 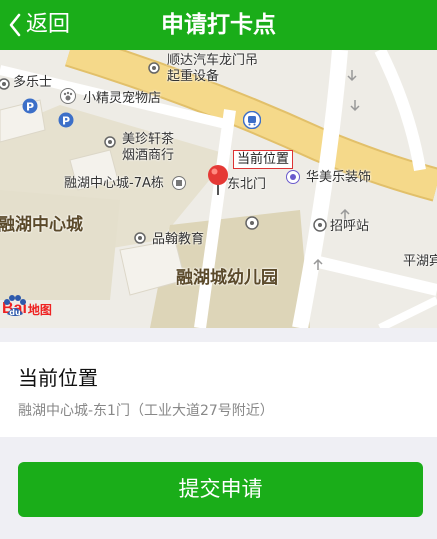 I want to click on top-bar: 返回 申请打卡点, so click(x=218, y=25).